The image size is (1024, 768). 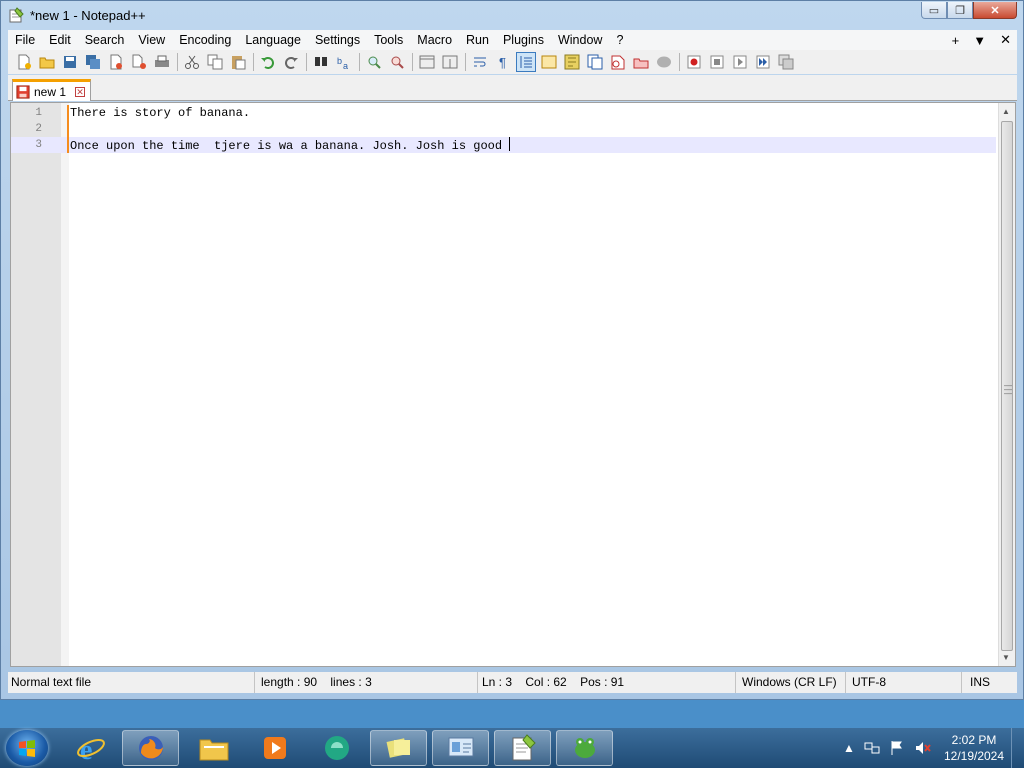 I want to click on sticky-notes-icon, so click(x=398, y=748).